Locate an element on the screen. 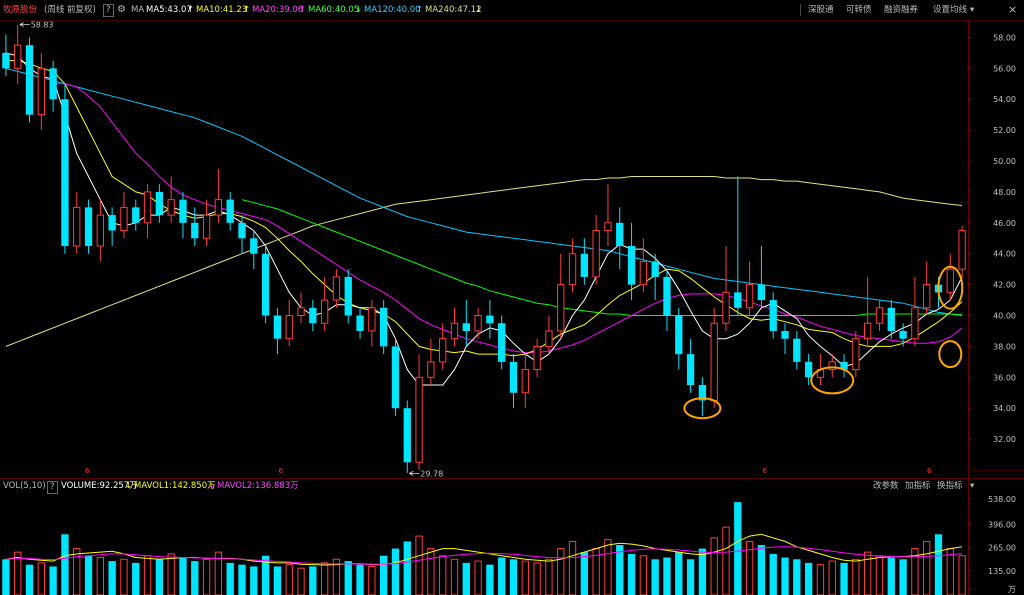  vol-help-button: ? is located at coordinates (52, 487).